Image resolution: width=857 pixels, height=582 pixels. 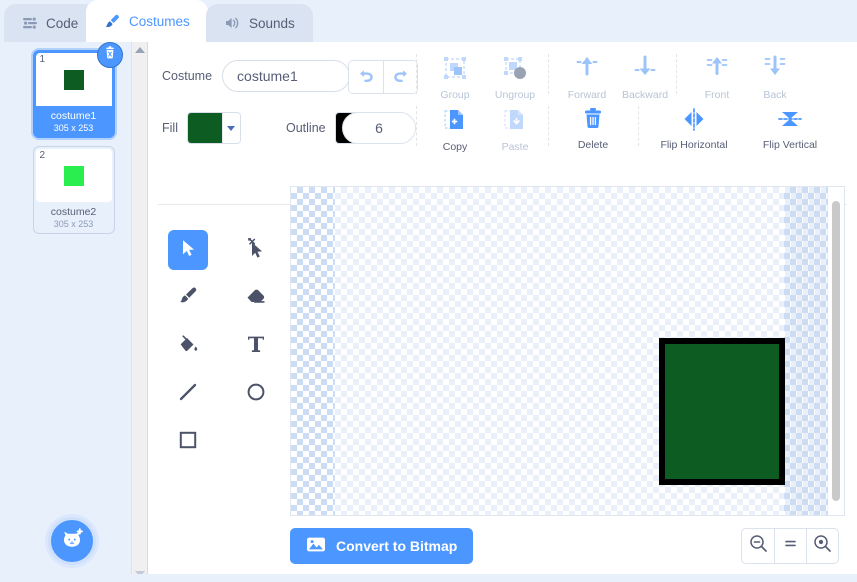 I want to click on chevron-down-icon, so click(x=230, y=128).